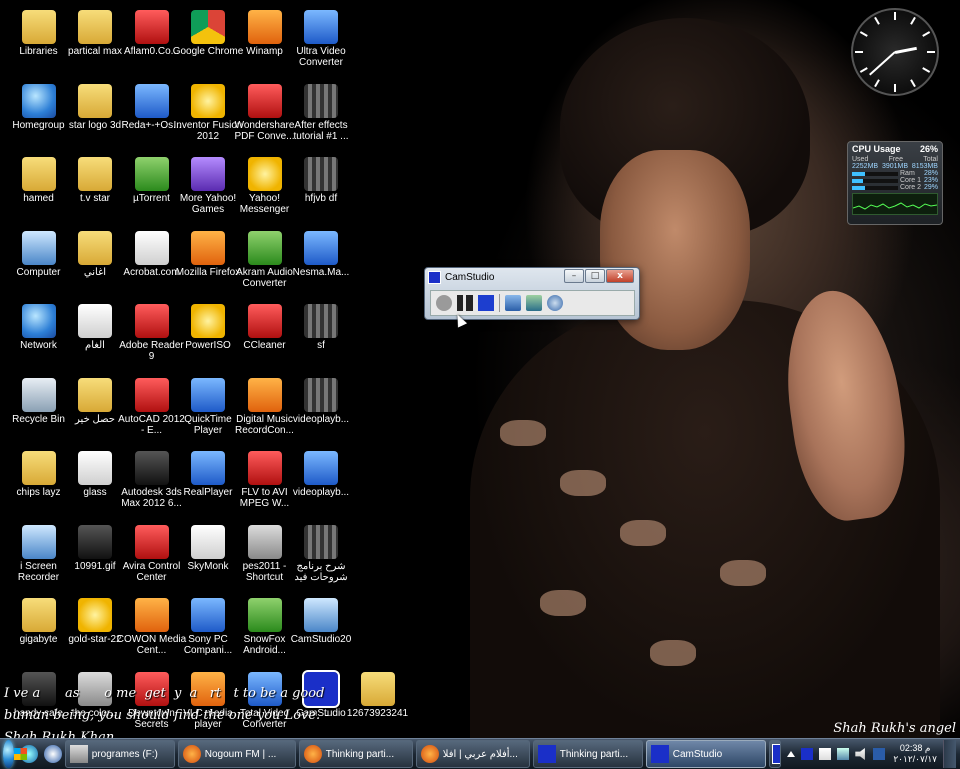  I want to click on wallpaper-figure-face, so click(675, 250).